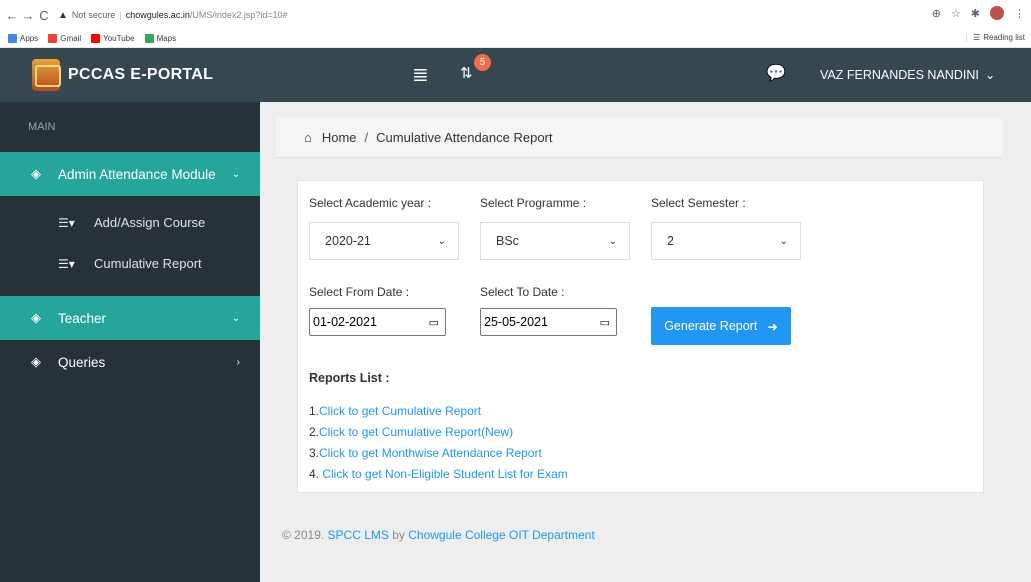 The image size is (1031, 582). I want to click on menu-toggle-icon: ≣, so click(420, 74).